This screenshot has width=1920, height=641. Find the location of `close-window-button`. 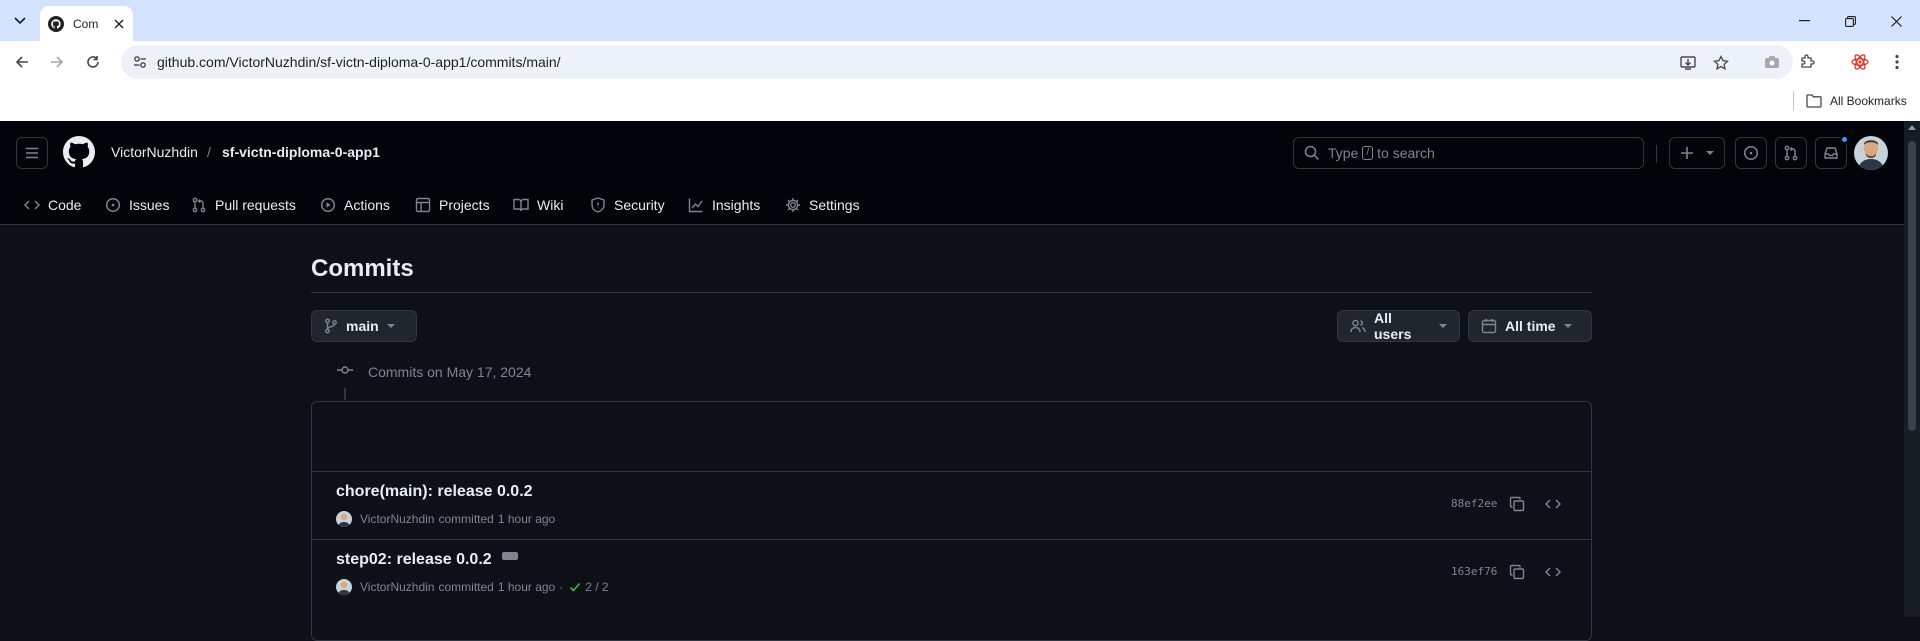

close-window-button is located at coordinates (1896, 21).